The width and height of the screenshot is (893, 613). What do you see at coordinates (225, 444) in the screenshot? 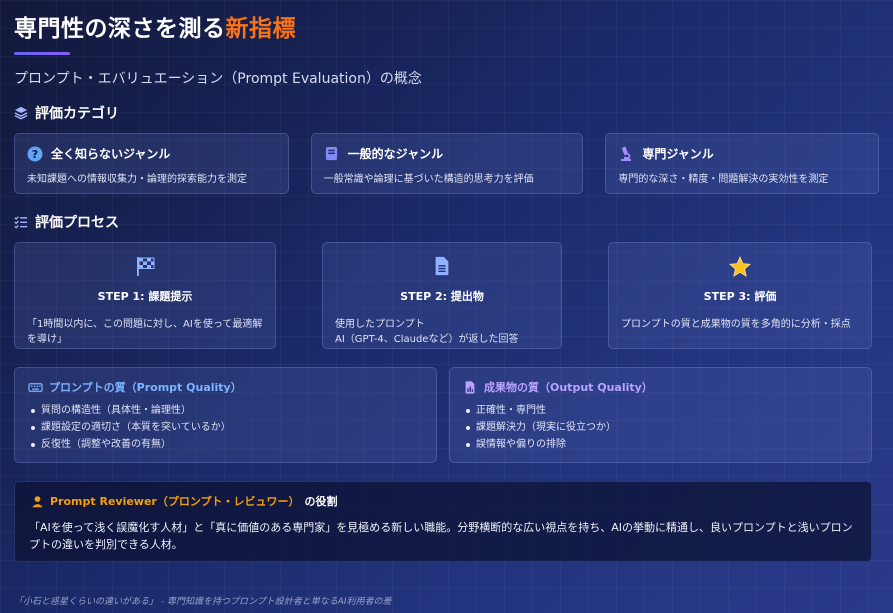
I see `list-item: 反復性（調整や改善の有無）` at bounding box center [225, 444].